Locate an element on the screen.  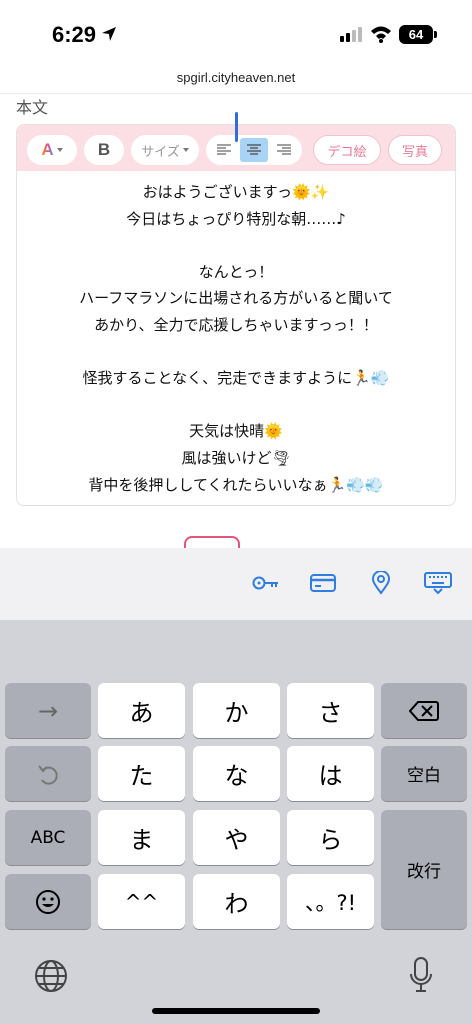
align-right-button is located at coordinates (284, 150).